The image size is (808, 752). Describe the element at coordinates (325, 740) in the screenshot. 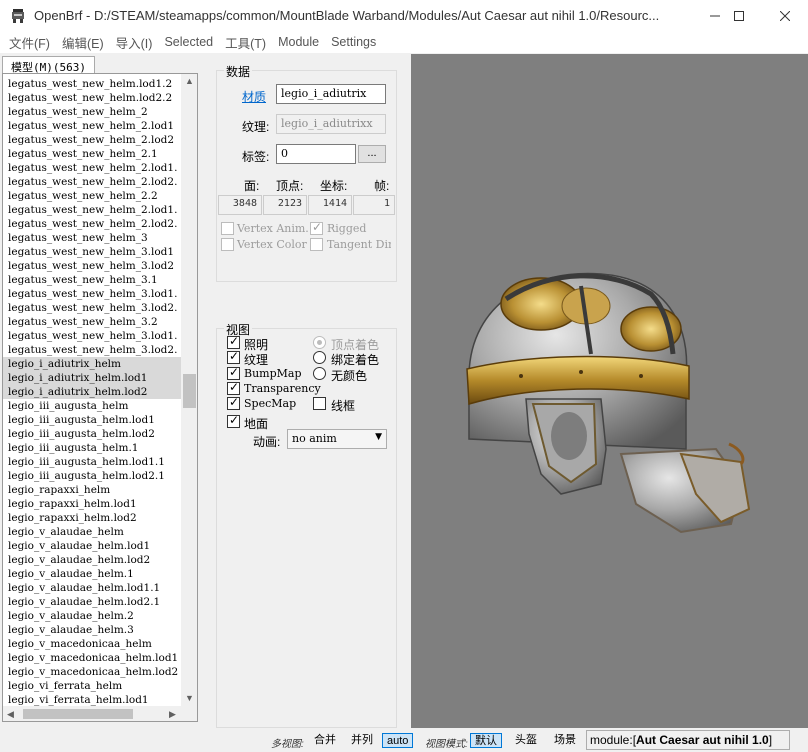

I see `combine-button: 合并` at that location.